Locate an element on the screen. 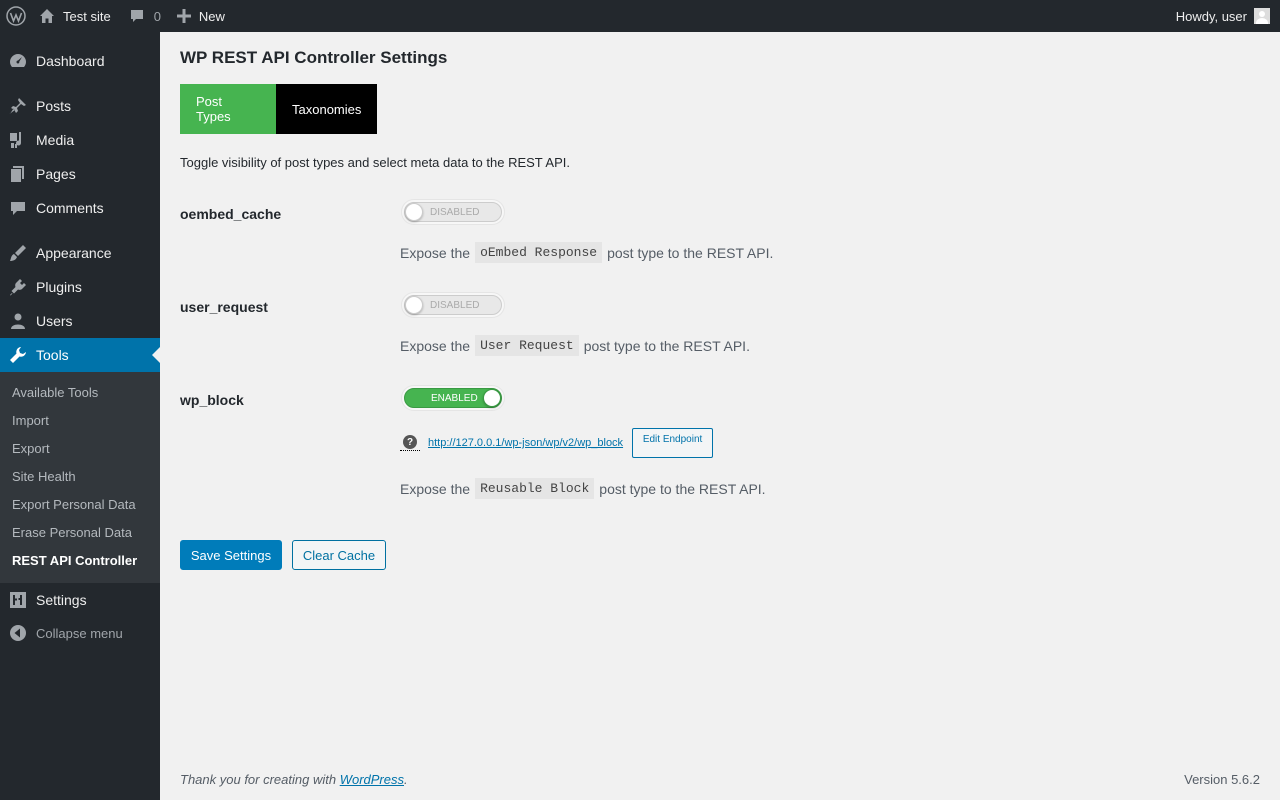 This screenshot has height=800, width=1280. wordpress-logo-icon is located at coordinates (16, 16).